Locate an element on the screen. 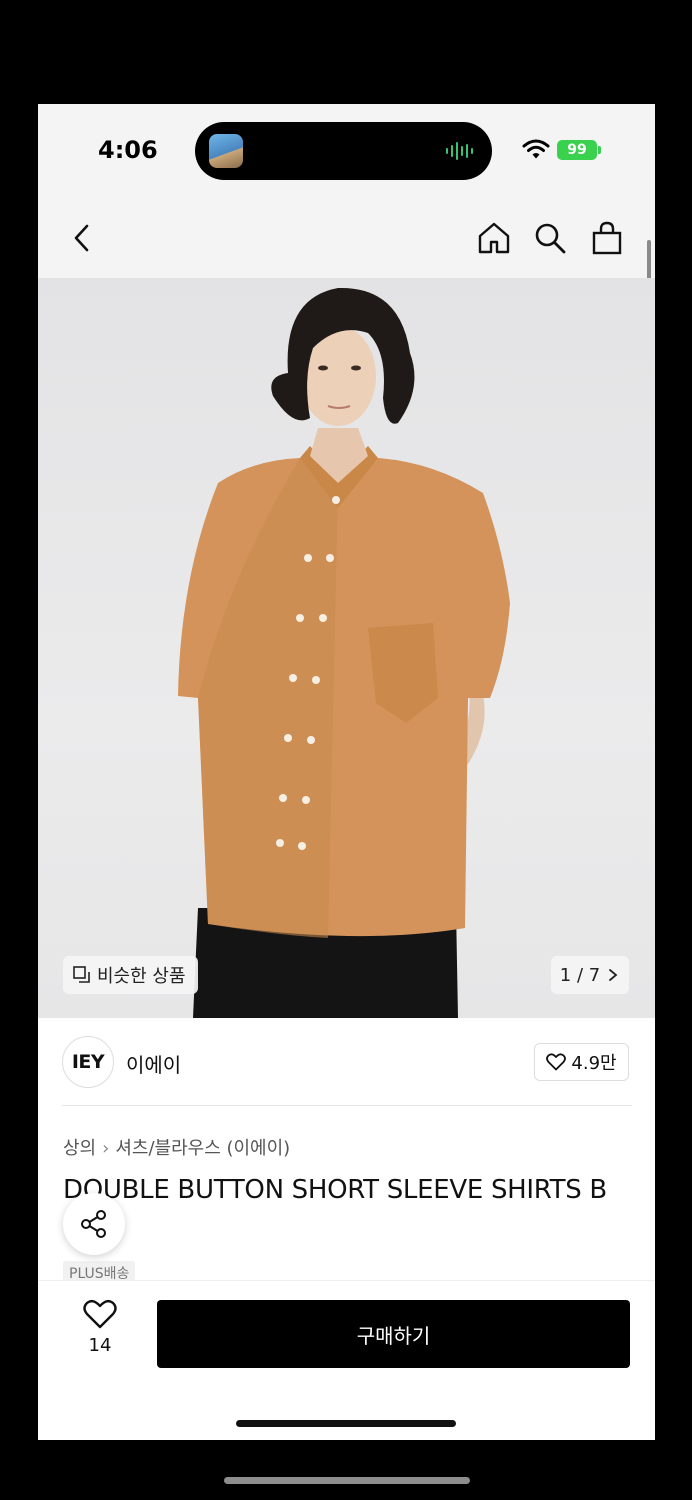  audio-wave-icon is located at coordinates (459, 151).